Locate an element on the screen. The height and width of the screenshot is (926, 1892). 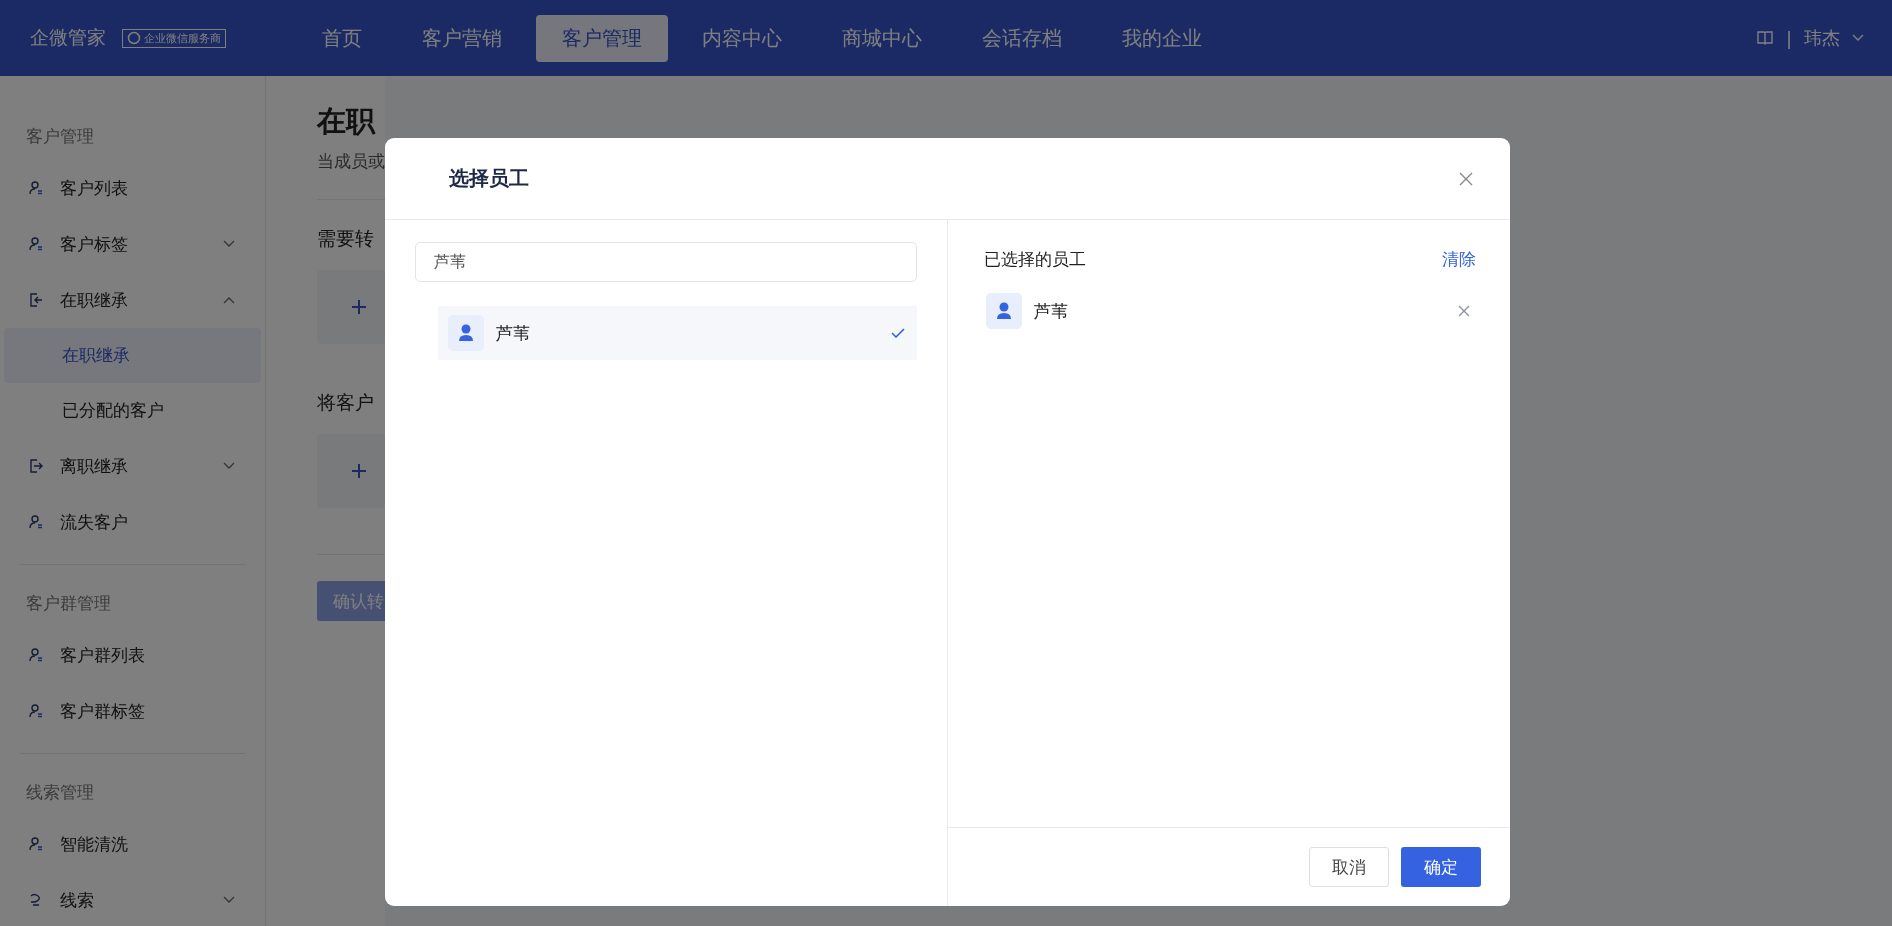
nav-tab: 客户管理 is located at coordinates (602, 38).